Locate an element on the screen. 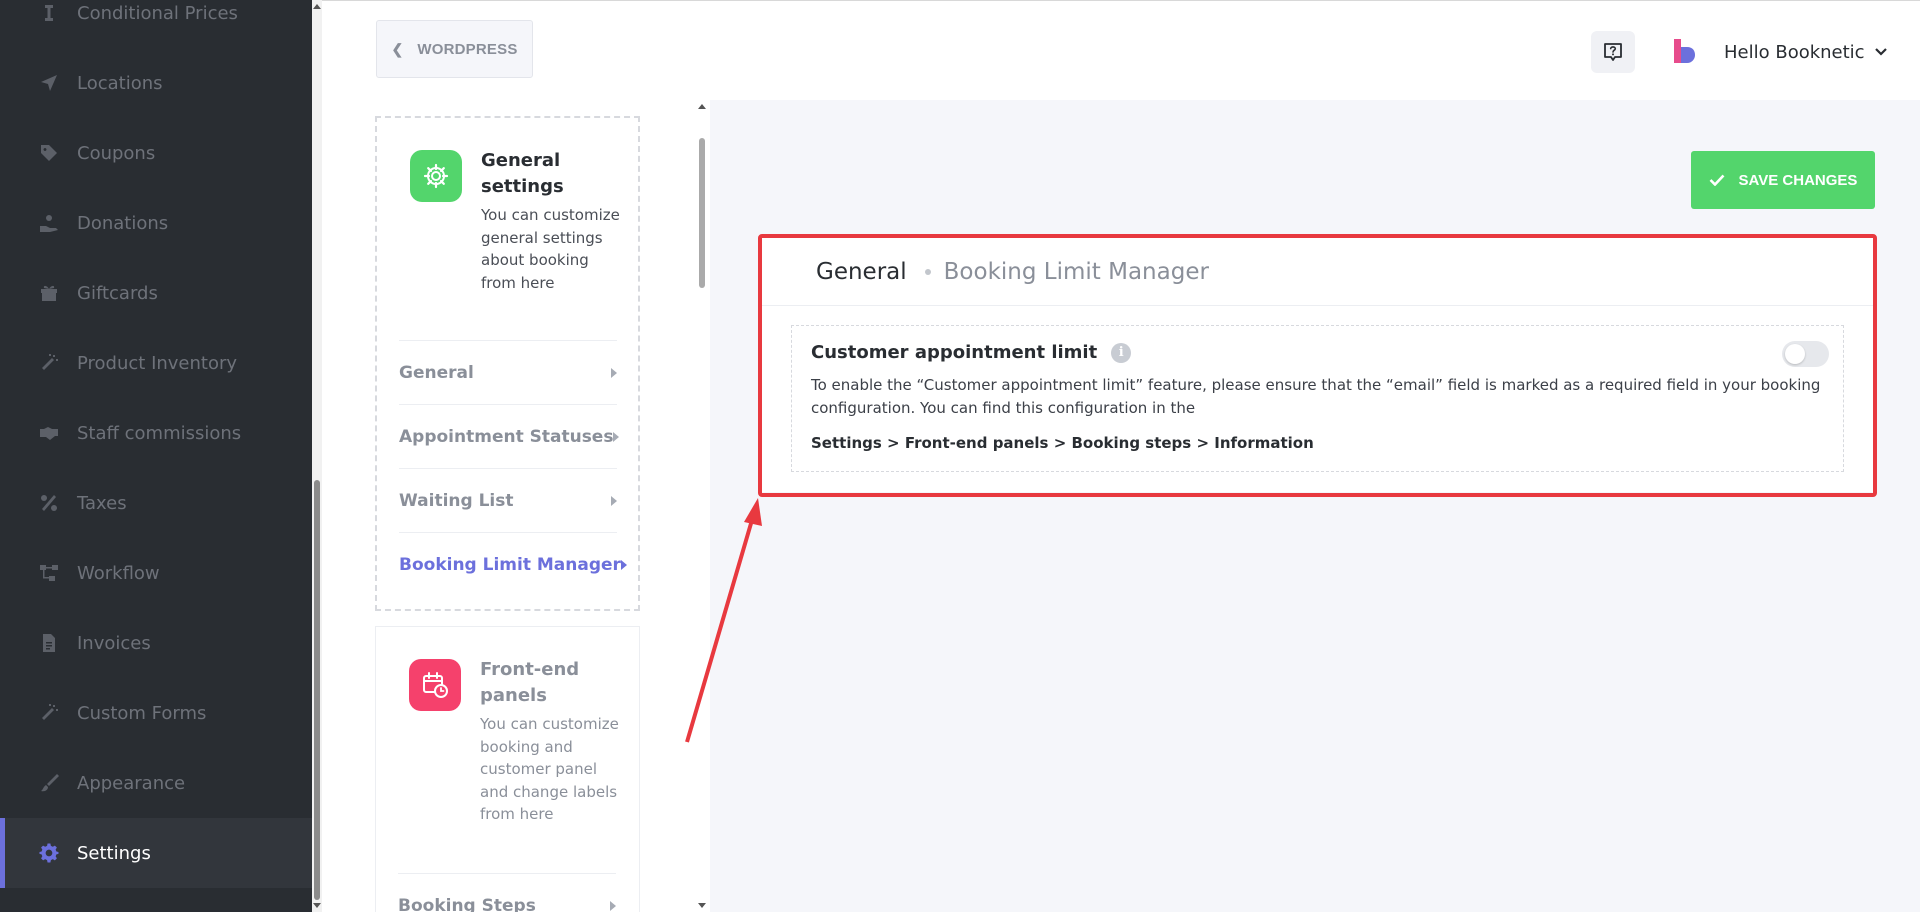  divider is located at coordinates (1317, 305).